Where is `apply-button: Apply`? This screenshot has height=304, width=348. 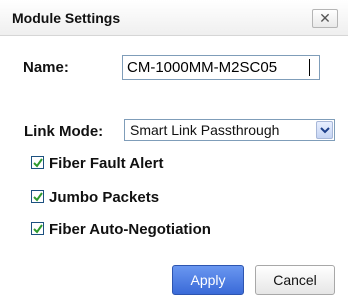
apply-button: Apply is located at coordinates (208, 280).